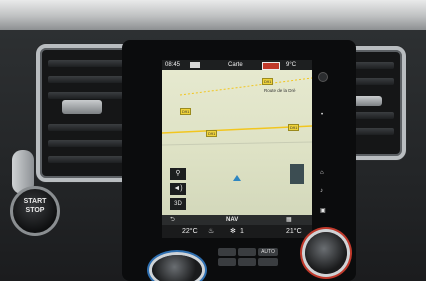 Image resolution: width=426 pixels, height=281 pixels. I want to click on right-vent-adjuster, so click(367, 101).